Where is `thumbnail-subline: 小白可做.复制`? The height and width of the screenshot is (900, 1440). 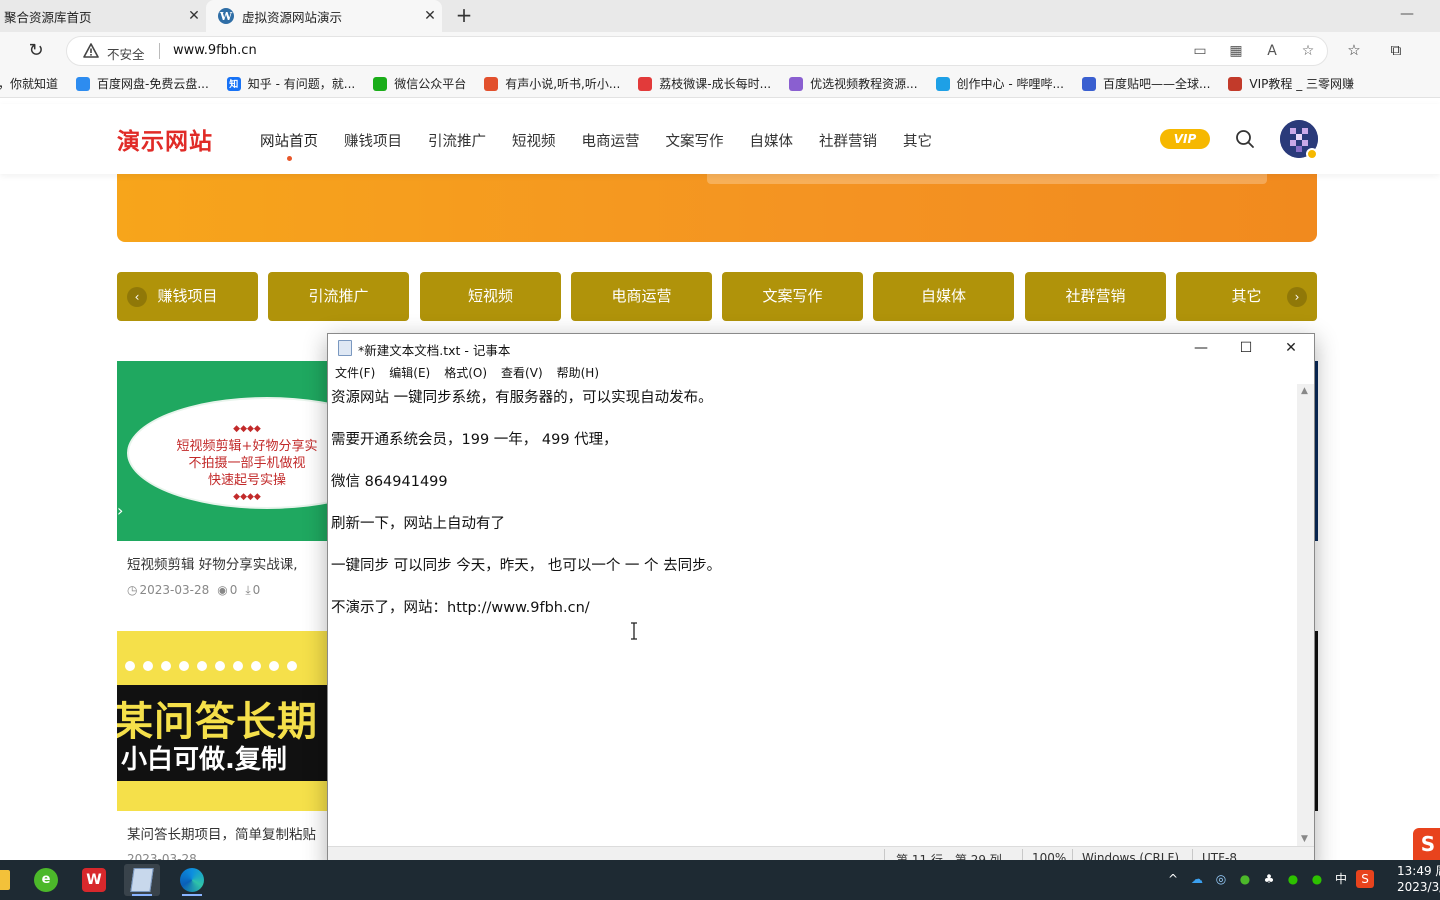 thumbnail-subline: 小白可做.复制 is located at coordinates (204, 757).